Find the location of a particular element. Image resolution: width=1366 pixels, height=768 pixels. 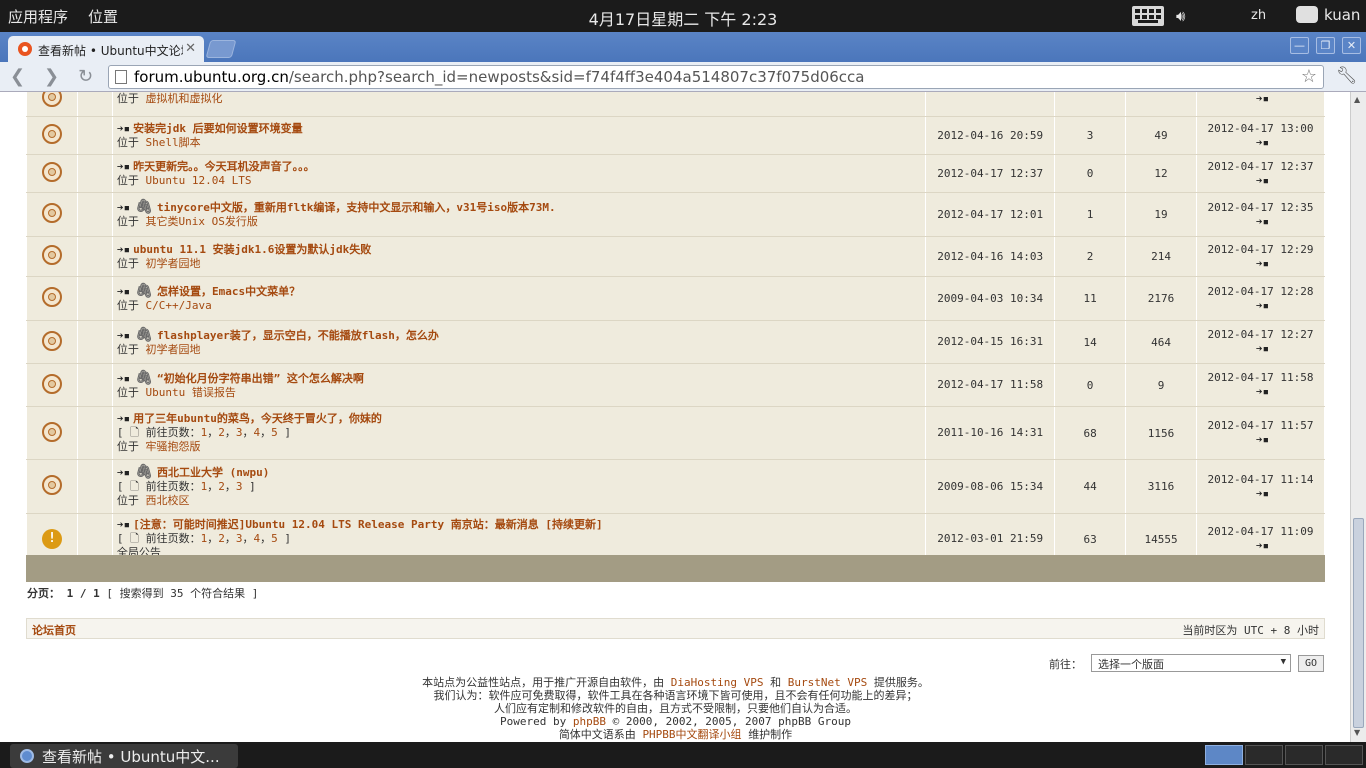

keyboard-icon is located at coordinates (1148, 16).